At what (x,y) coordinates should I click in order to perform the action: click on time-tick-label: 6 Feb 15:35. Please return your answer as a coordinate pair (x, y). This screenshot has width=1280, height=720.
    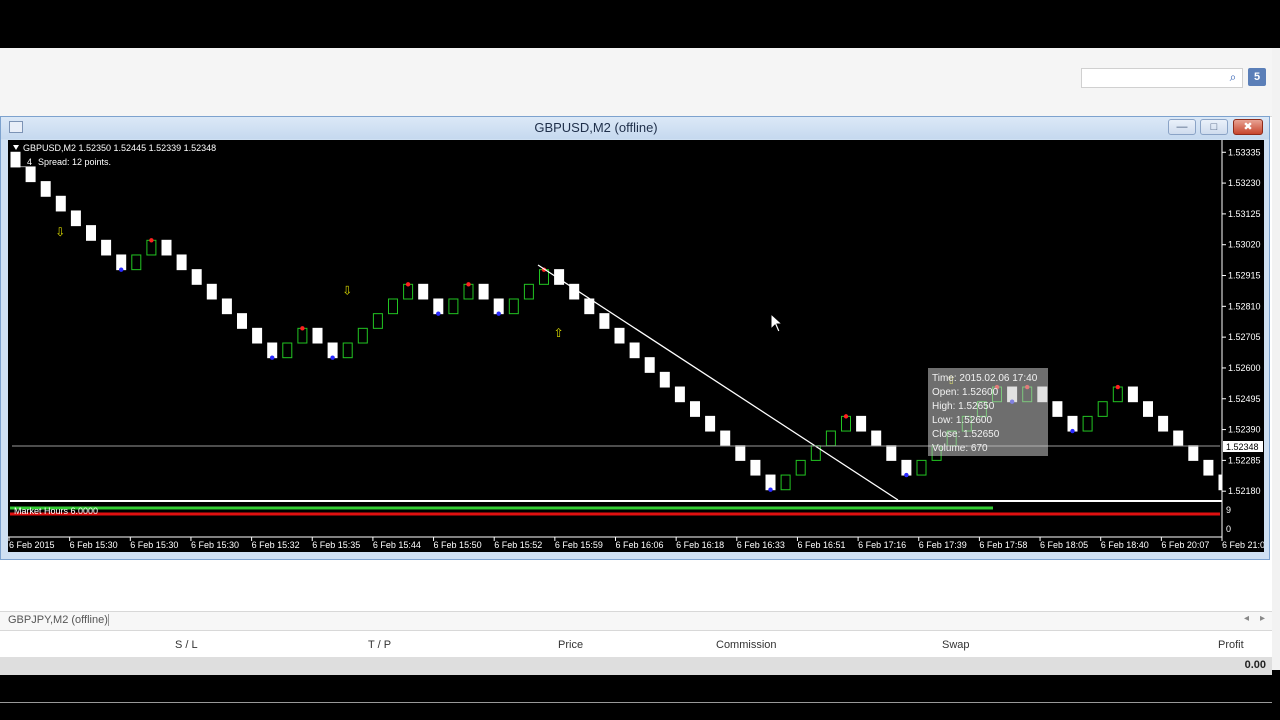
    Looking at the image, I should click on (336, 545).